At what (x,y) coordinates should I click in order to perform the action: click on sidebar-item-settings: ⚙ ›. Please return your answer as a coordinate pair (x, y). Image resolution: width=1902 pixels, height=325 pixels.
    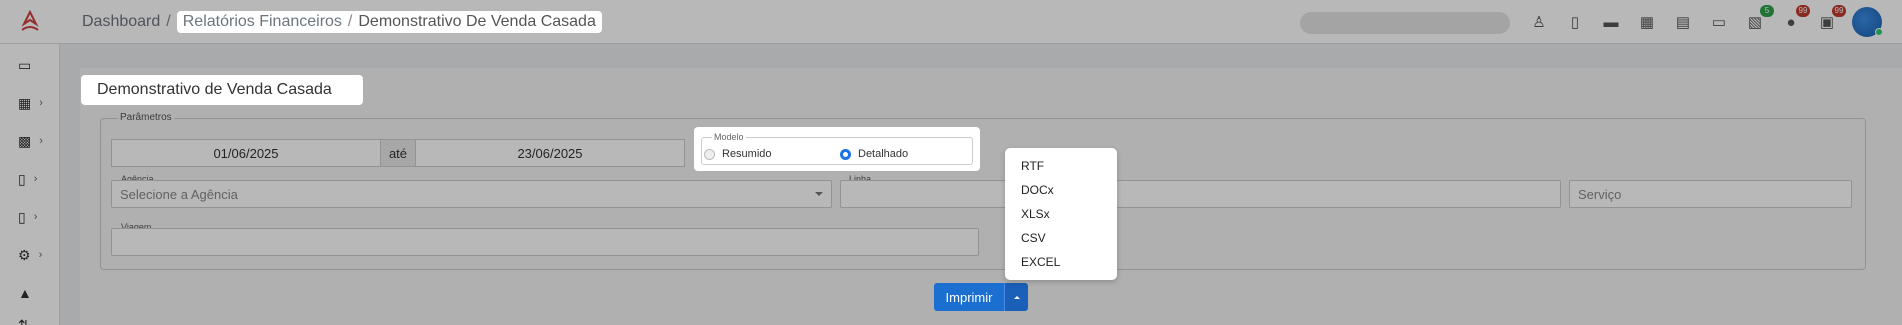
    Looking at the image, I should click on (36, 255).